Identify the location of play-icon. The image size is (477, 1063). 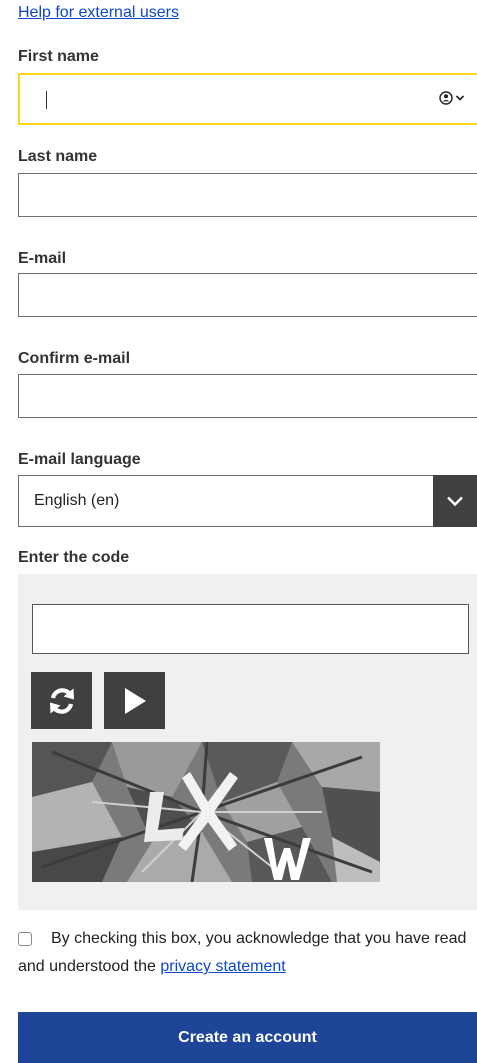
(135, 700).